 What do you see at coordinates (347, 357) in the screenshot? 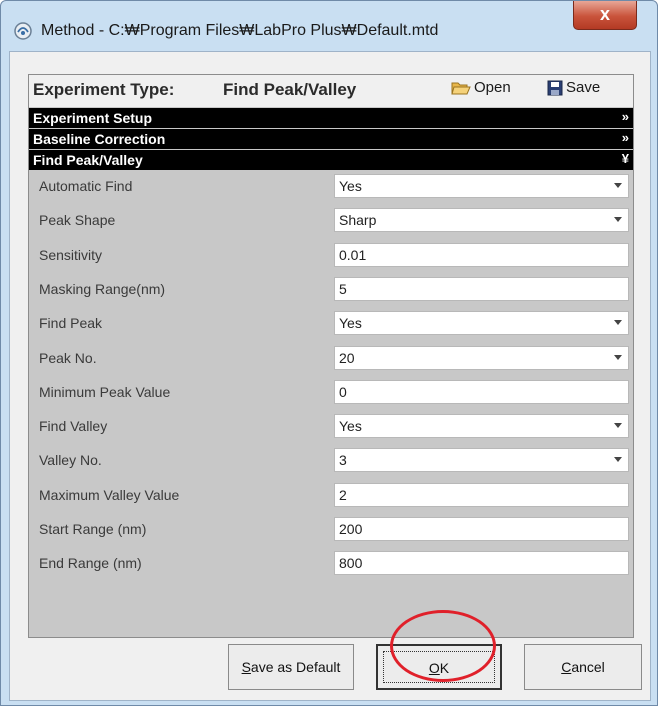
I see `property-value: 20` at bounding box center [347, 357].